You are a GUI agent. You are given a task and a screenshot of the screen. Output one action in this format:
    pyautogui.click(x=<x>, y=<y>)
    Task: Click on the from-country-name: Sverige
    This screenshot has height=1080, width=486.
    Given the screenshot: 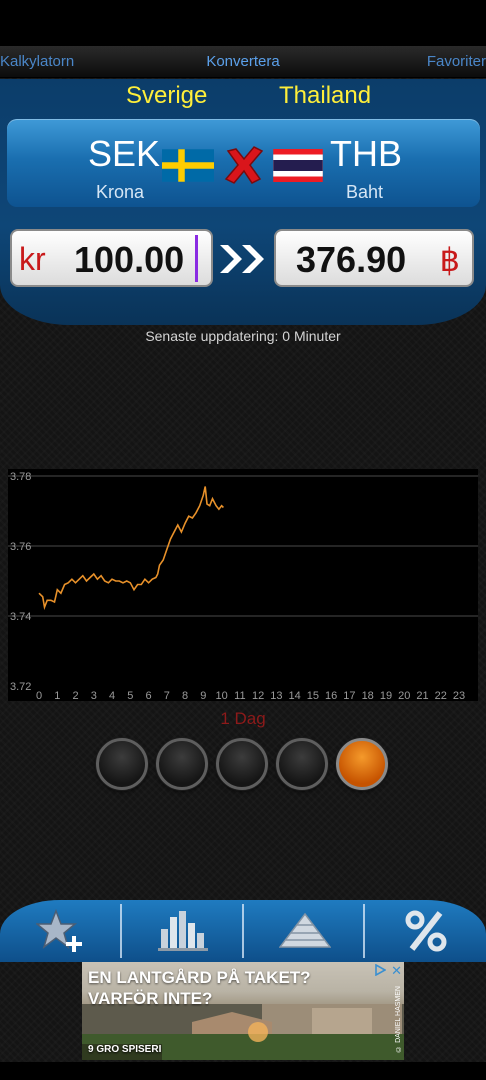 What is the action you would take?
    pyautogui.click(x=166, y=96)
    